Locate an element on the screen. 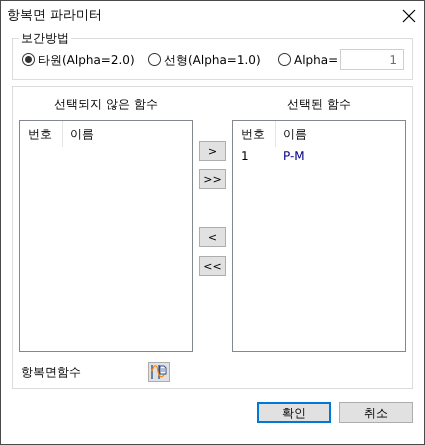  table-cell-text: 1 is located at coordinates (245, 156).